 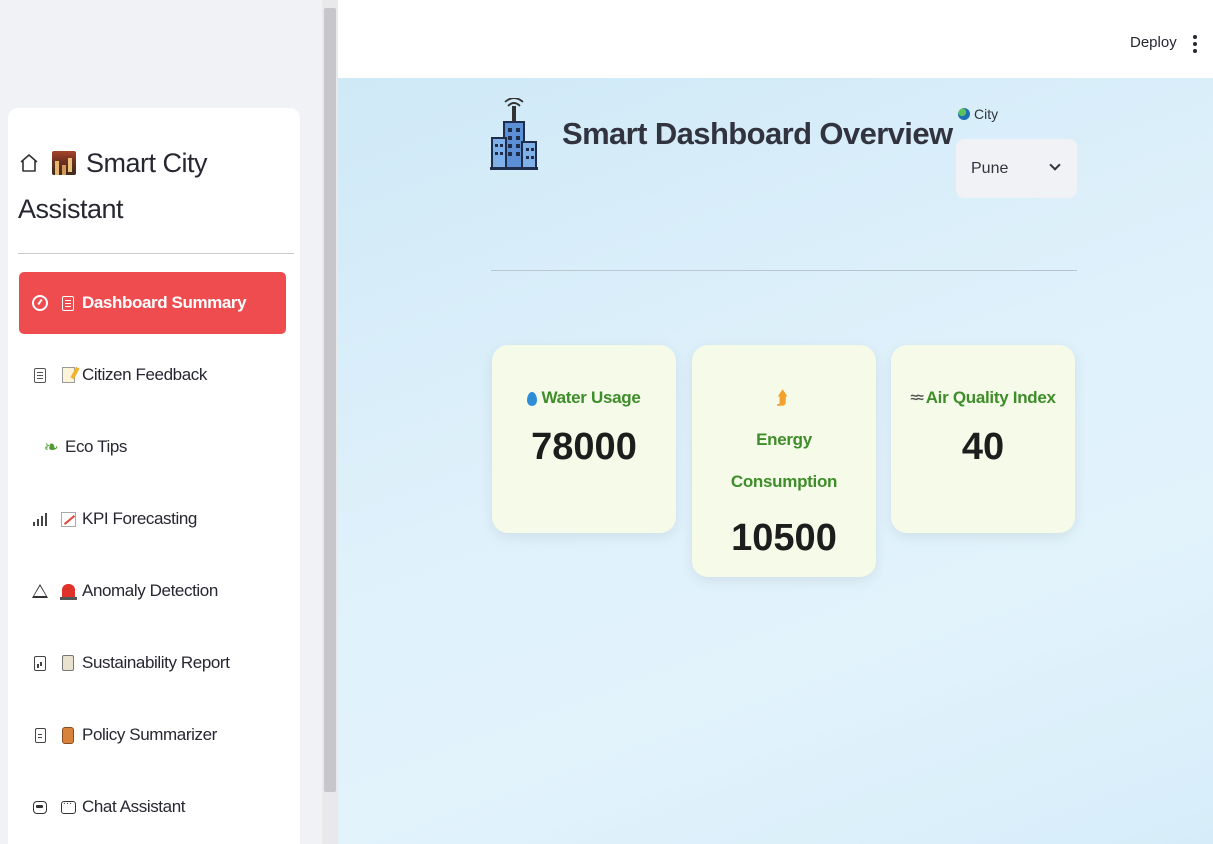 I want to click on metric-card-water-usage: Water Usage 78000, so click(x=584, y=439).